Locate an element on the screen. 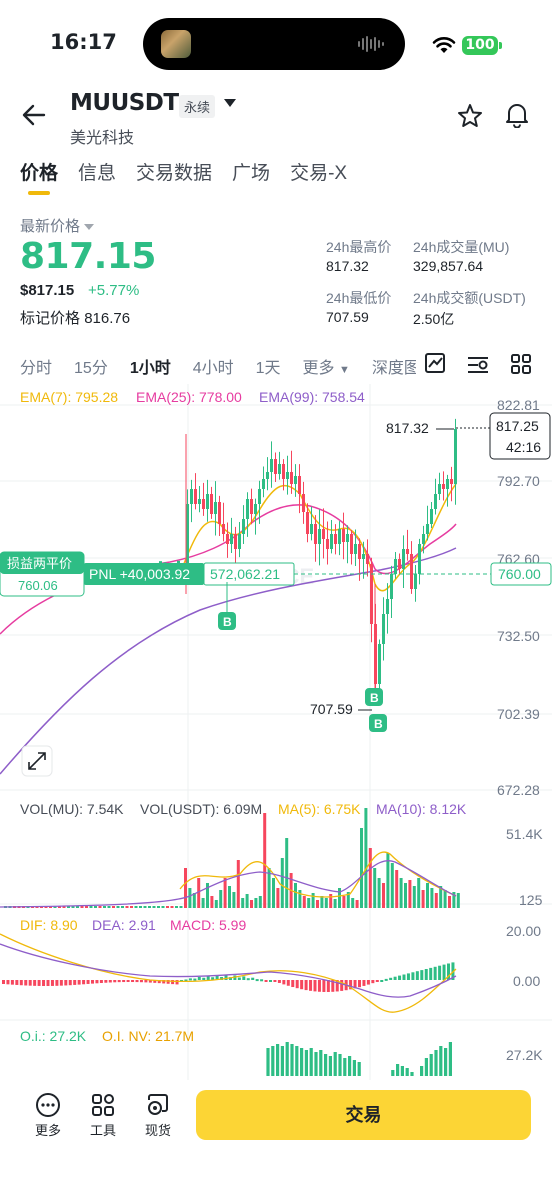  bell-icon is located at coordinates (517, 114).